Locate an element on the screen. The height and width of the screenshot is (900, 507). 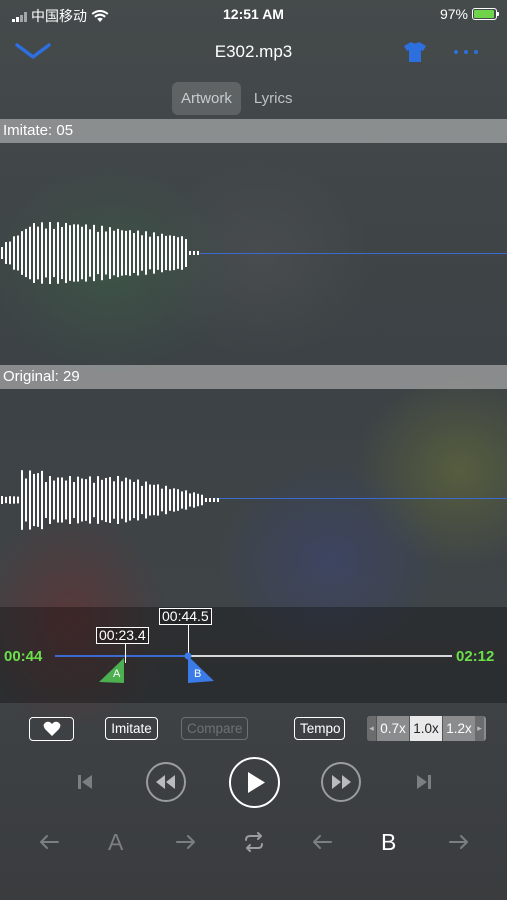
marker-a-time: 00:23.4 is located at coordinates (122, 635).